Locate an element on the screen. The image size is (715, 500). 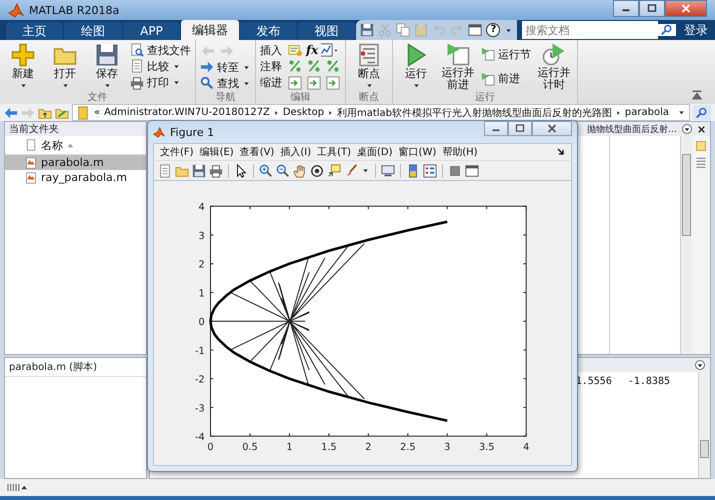
data-tip-icon is located at coordinates (334, 171).